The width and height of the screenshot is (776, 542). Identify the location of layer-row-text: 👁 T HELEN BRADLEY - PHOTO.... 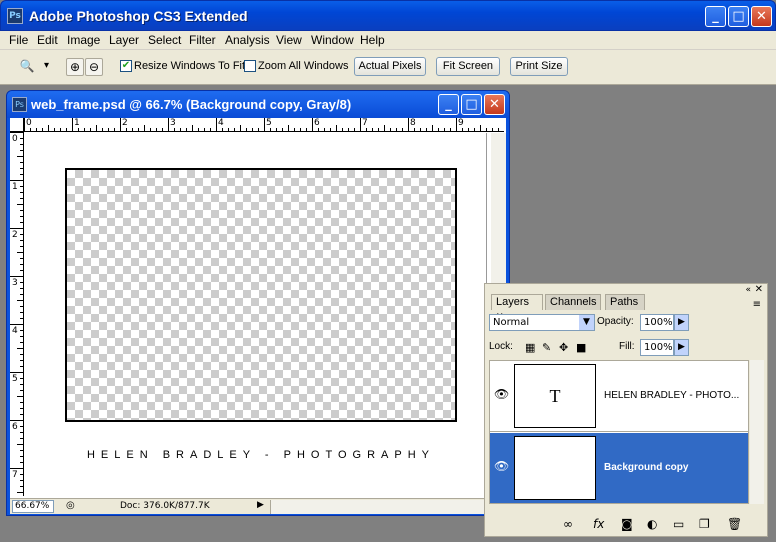
(619, 396).